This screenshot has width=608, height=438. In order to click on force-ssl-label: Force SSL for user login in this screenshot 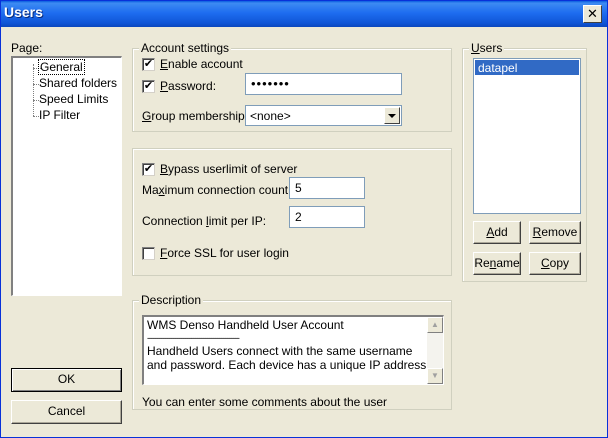, I will do `click(224, 253)`.